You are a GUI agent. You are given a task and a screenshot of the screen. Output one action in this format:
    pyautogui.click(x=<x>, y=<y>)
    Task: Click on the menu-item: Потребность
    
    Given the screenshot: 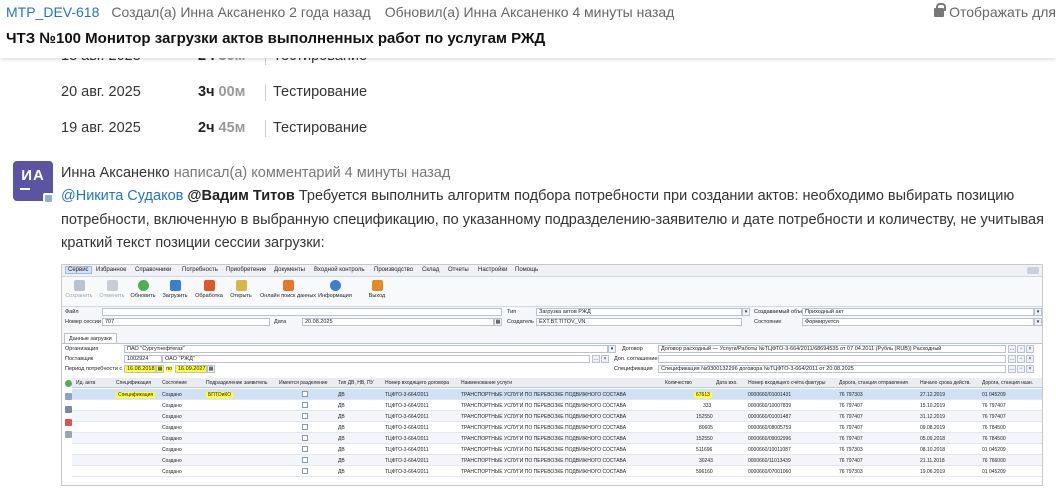 What is the action you would take?
    pyautogui.click(x=200, y=270)
    